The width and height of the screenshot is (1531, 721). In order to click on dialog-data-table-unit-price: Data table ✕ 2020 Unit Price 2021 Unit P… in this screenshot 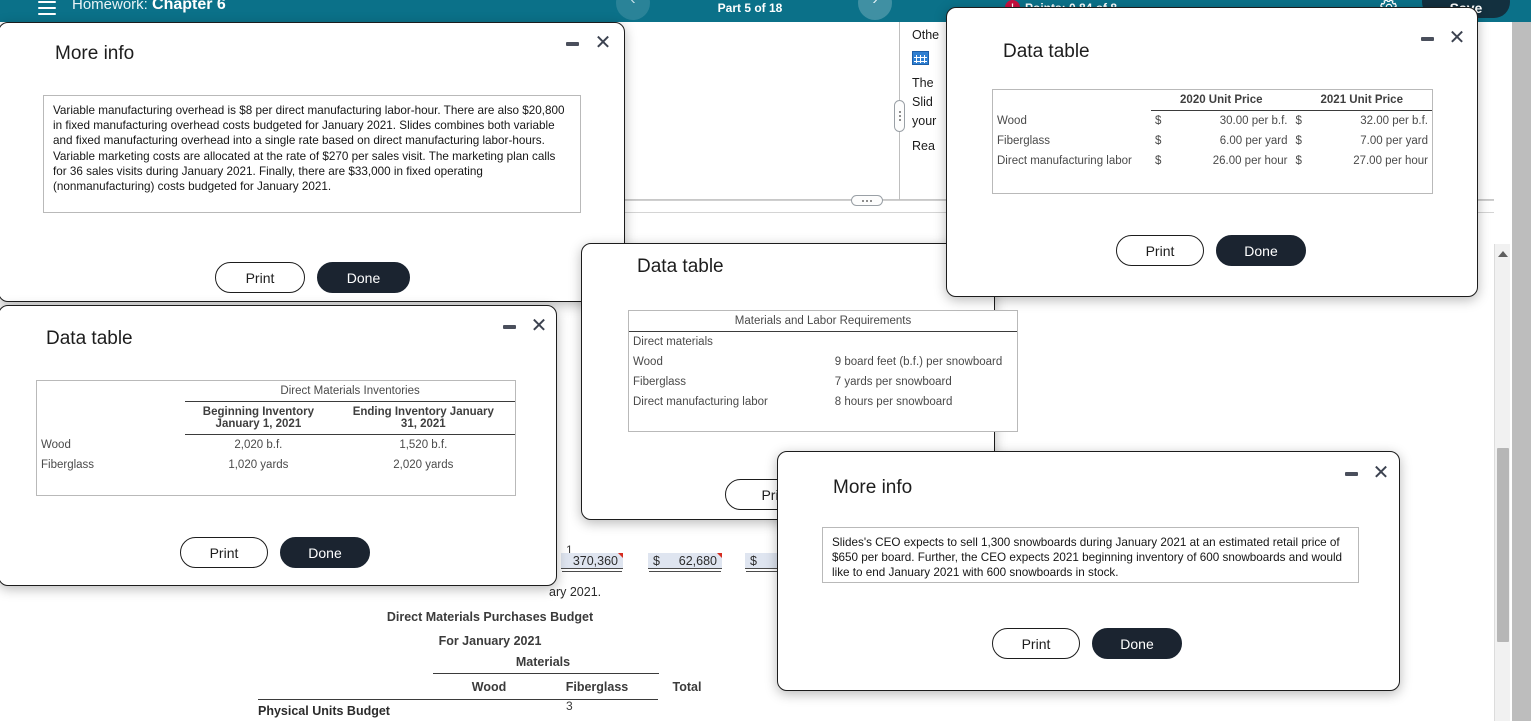, I will do `click(1212, 152)`.